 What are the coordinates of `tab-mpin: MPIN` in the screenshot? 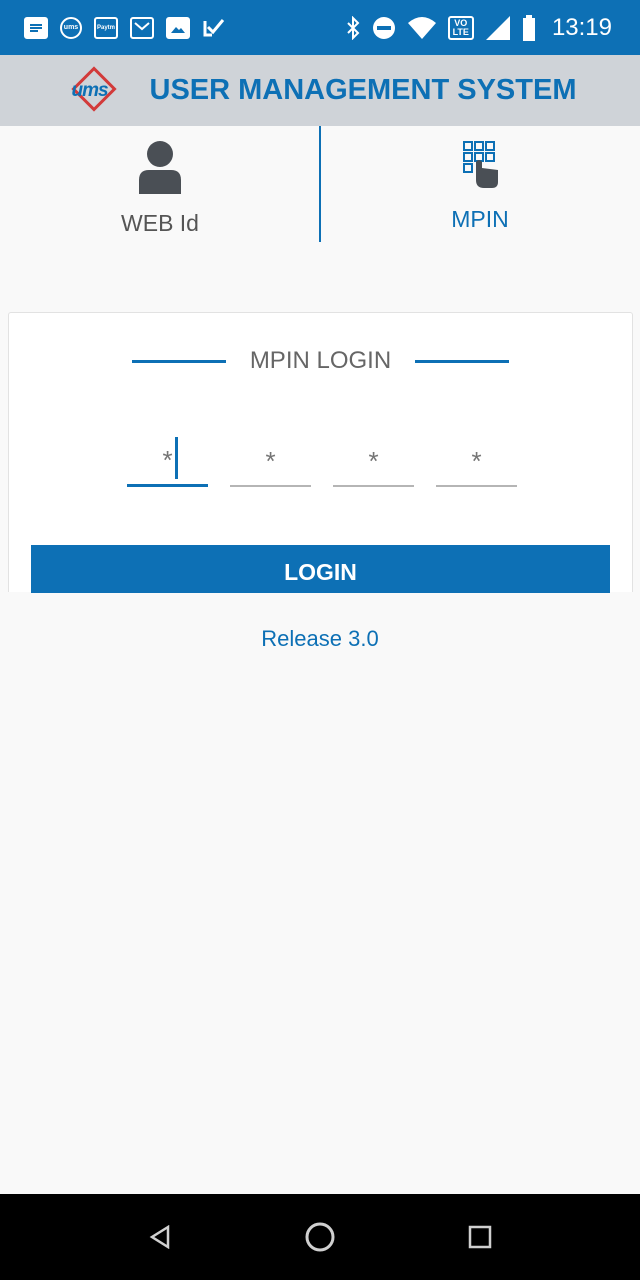 It's located at (480, 185).